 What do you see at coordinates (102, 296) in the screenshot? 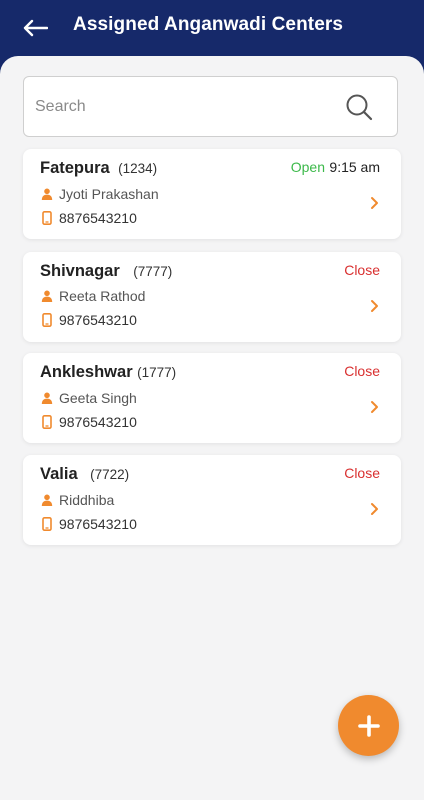
I see `worker-name: Reeta Rathod` at bounding box center [102, 296].